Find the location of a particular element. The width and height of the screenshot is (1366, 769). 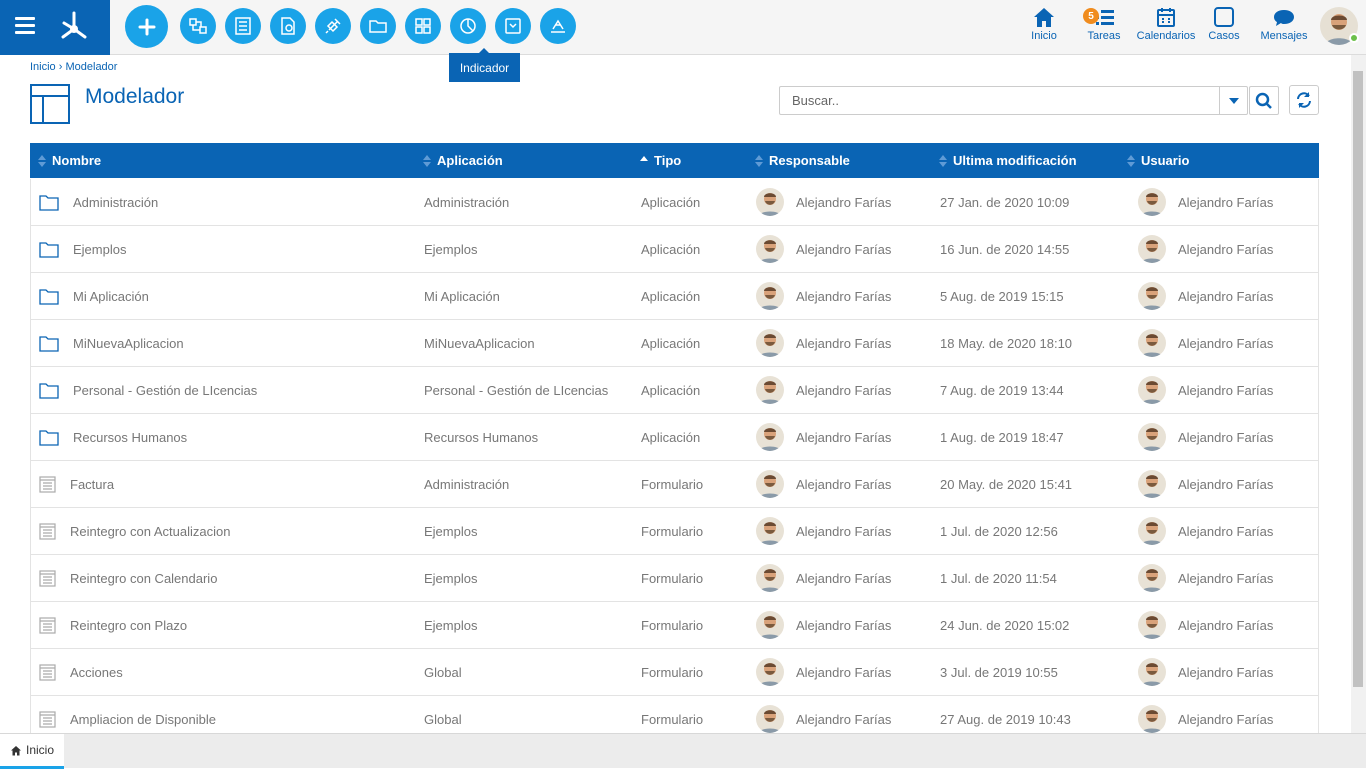

search-dropdown-button is located at coordinates (1233, 100).